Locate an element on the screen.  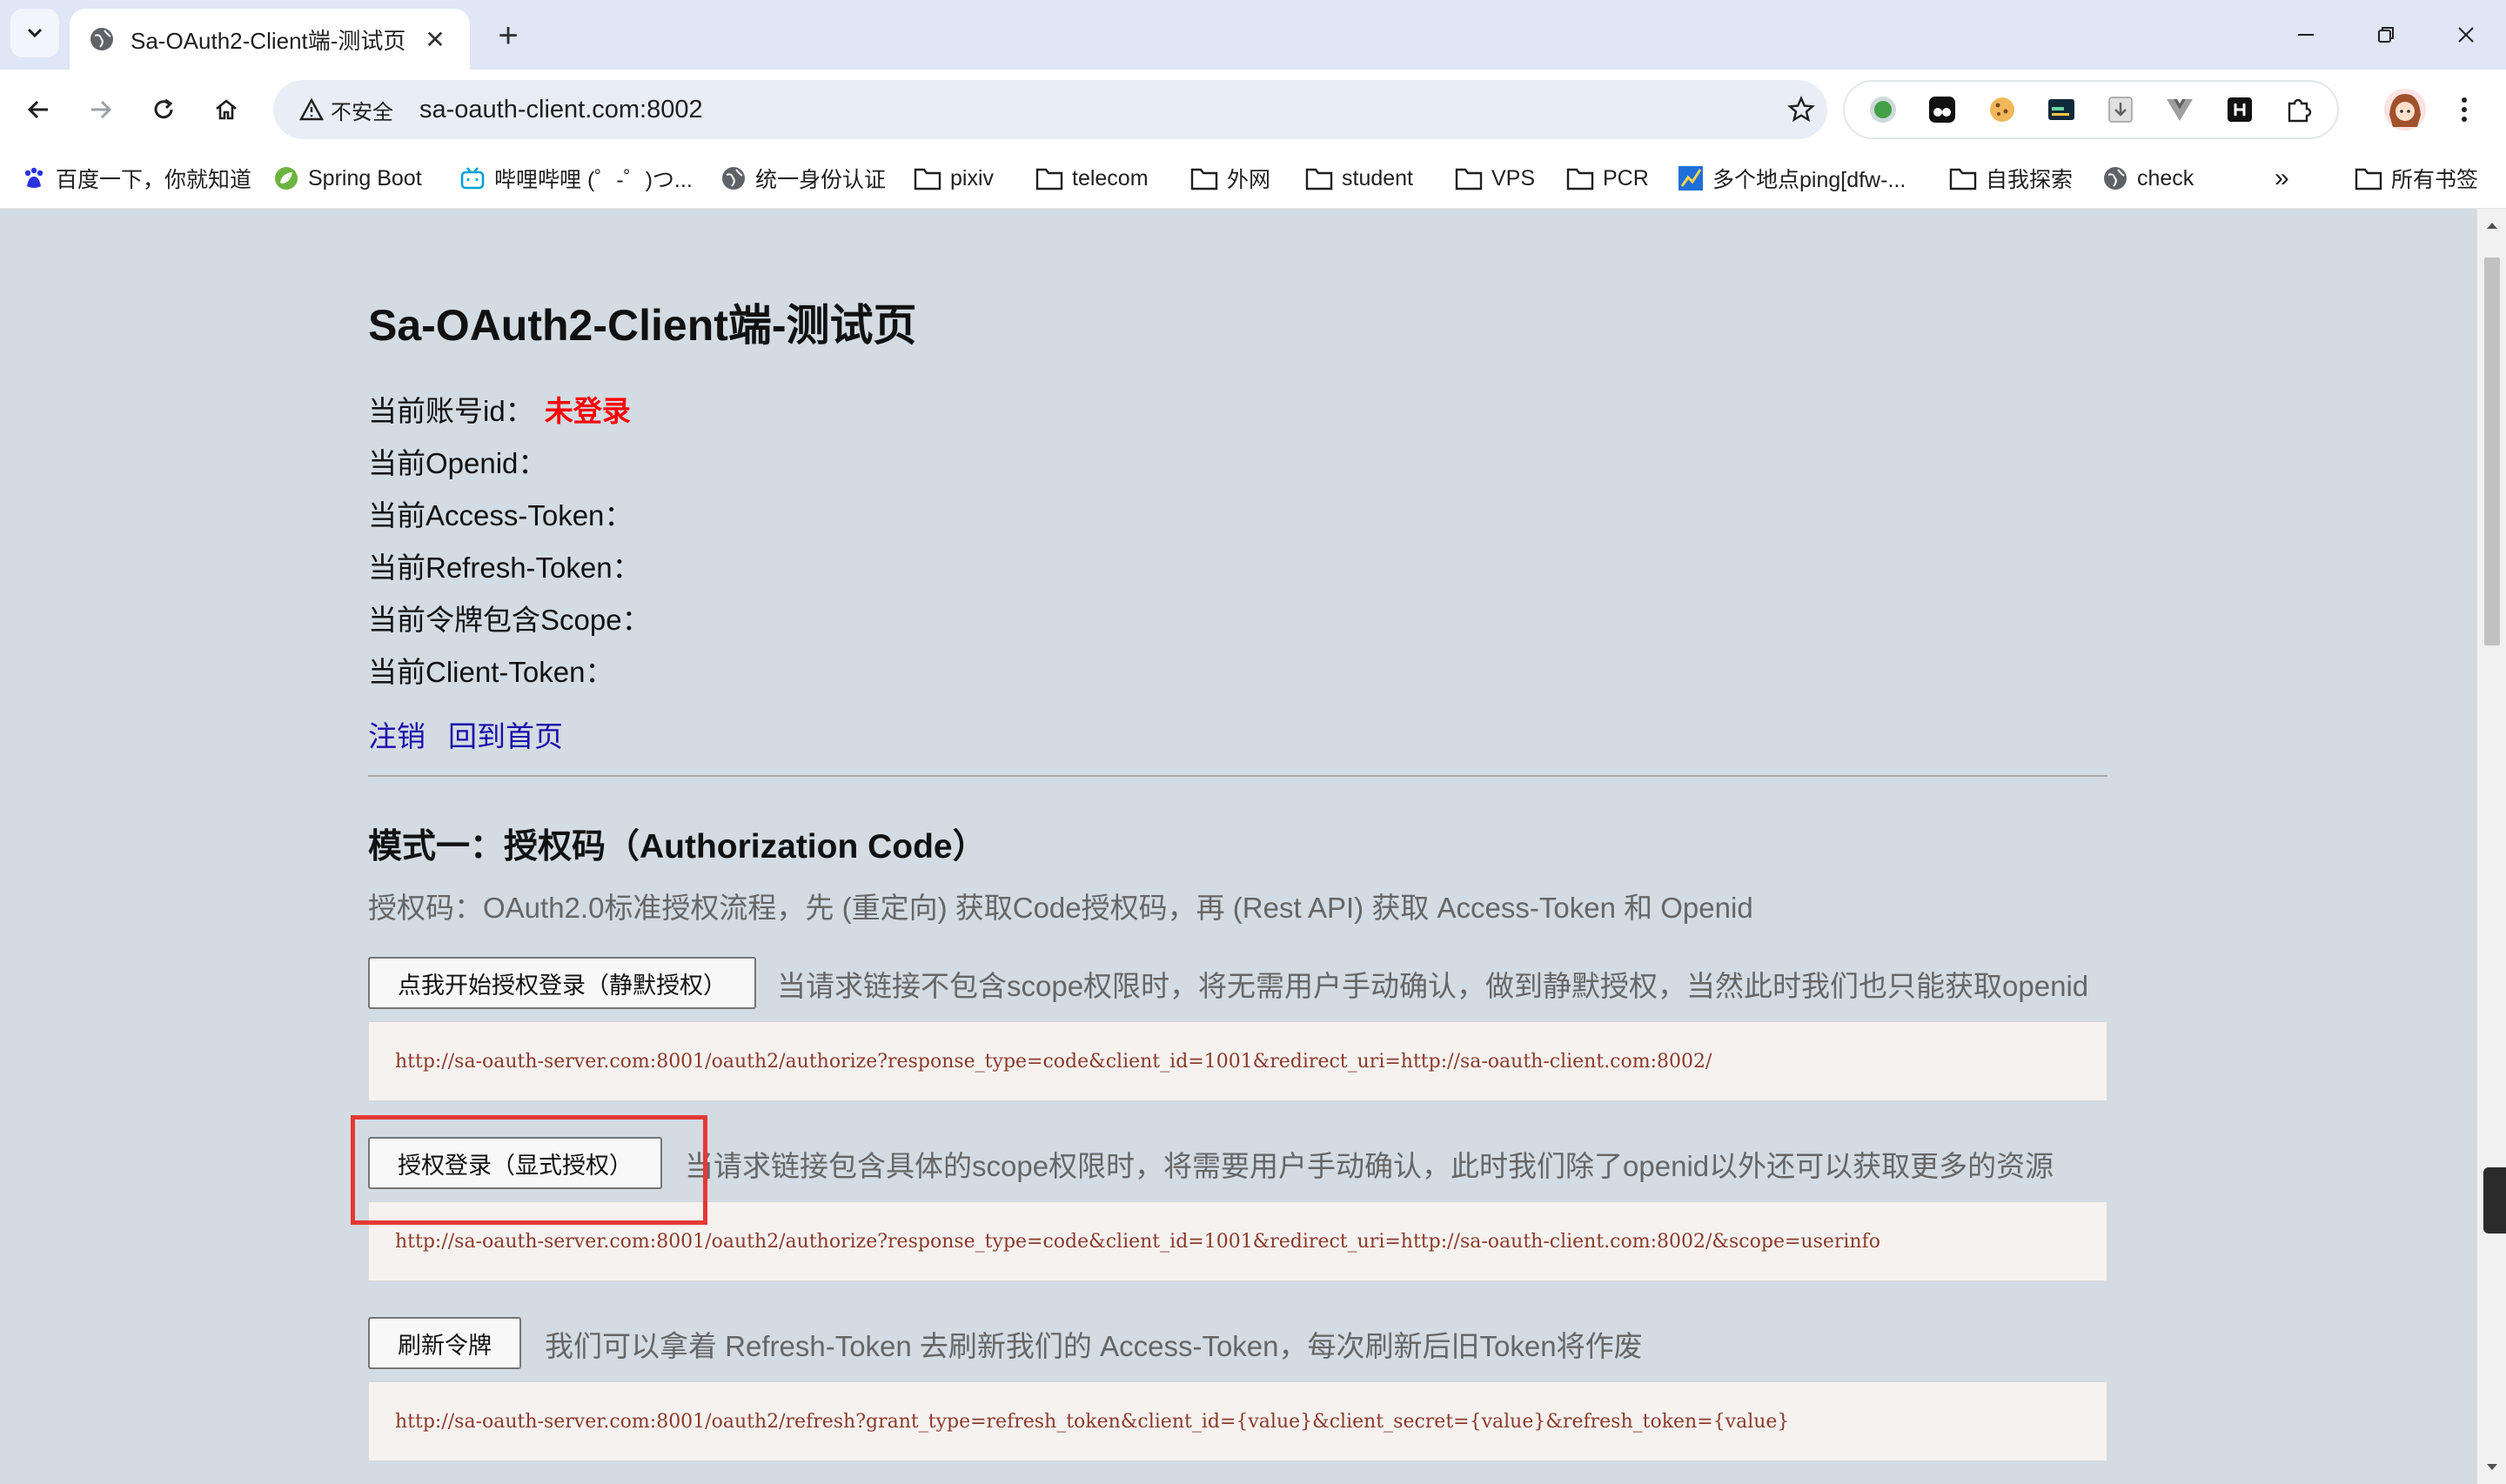
security-label: 不安全 is located at coordinates (362, 112).